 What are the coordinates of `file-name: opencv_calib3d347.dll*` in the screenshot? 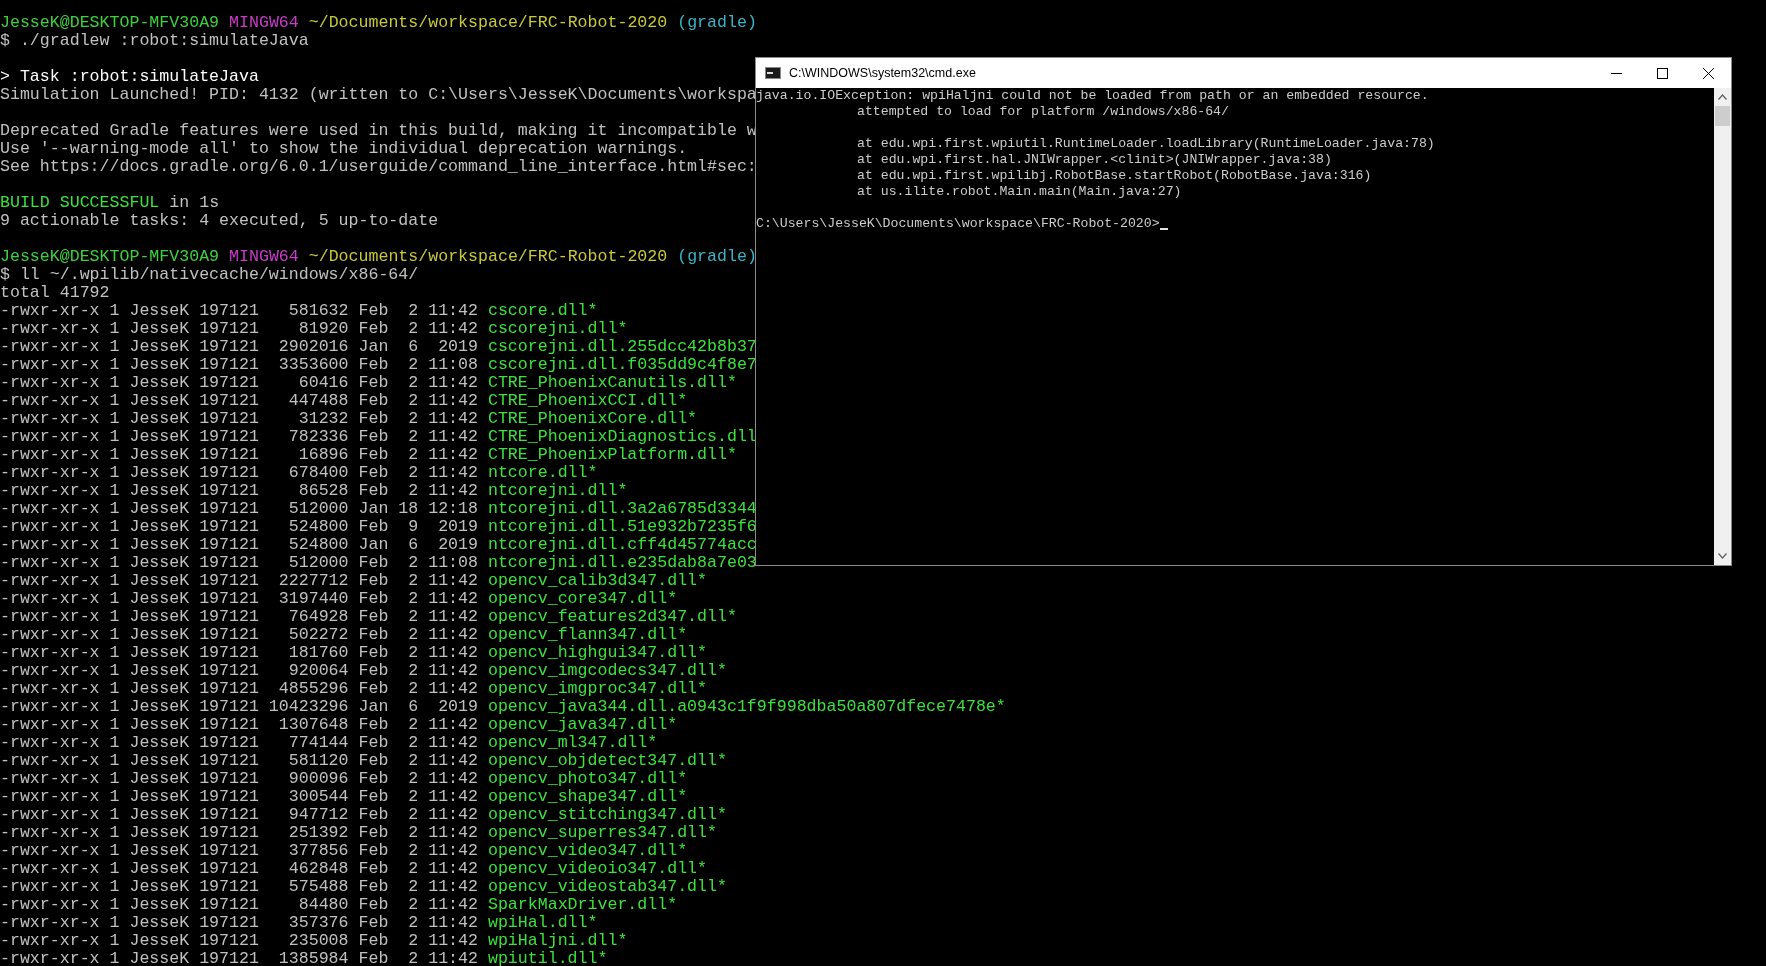 It's located at (597, 580).